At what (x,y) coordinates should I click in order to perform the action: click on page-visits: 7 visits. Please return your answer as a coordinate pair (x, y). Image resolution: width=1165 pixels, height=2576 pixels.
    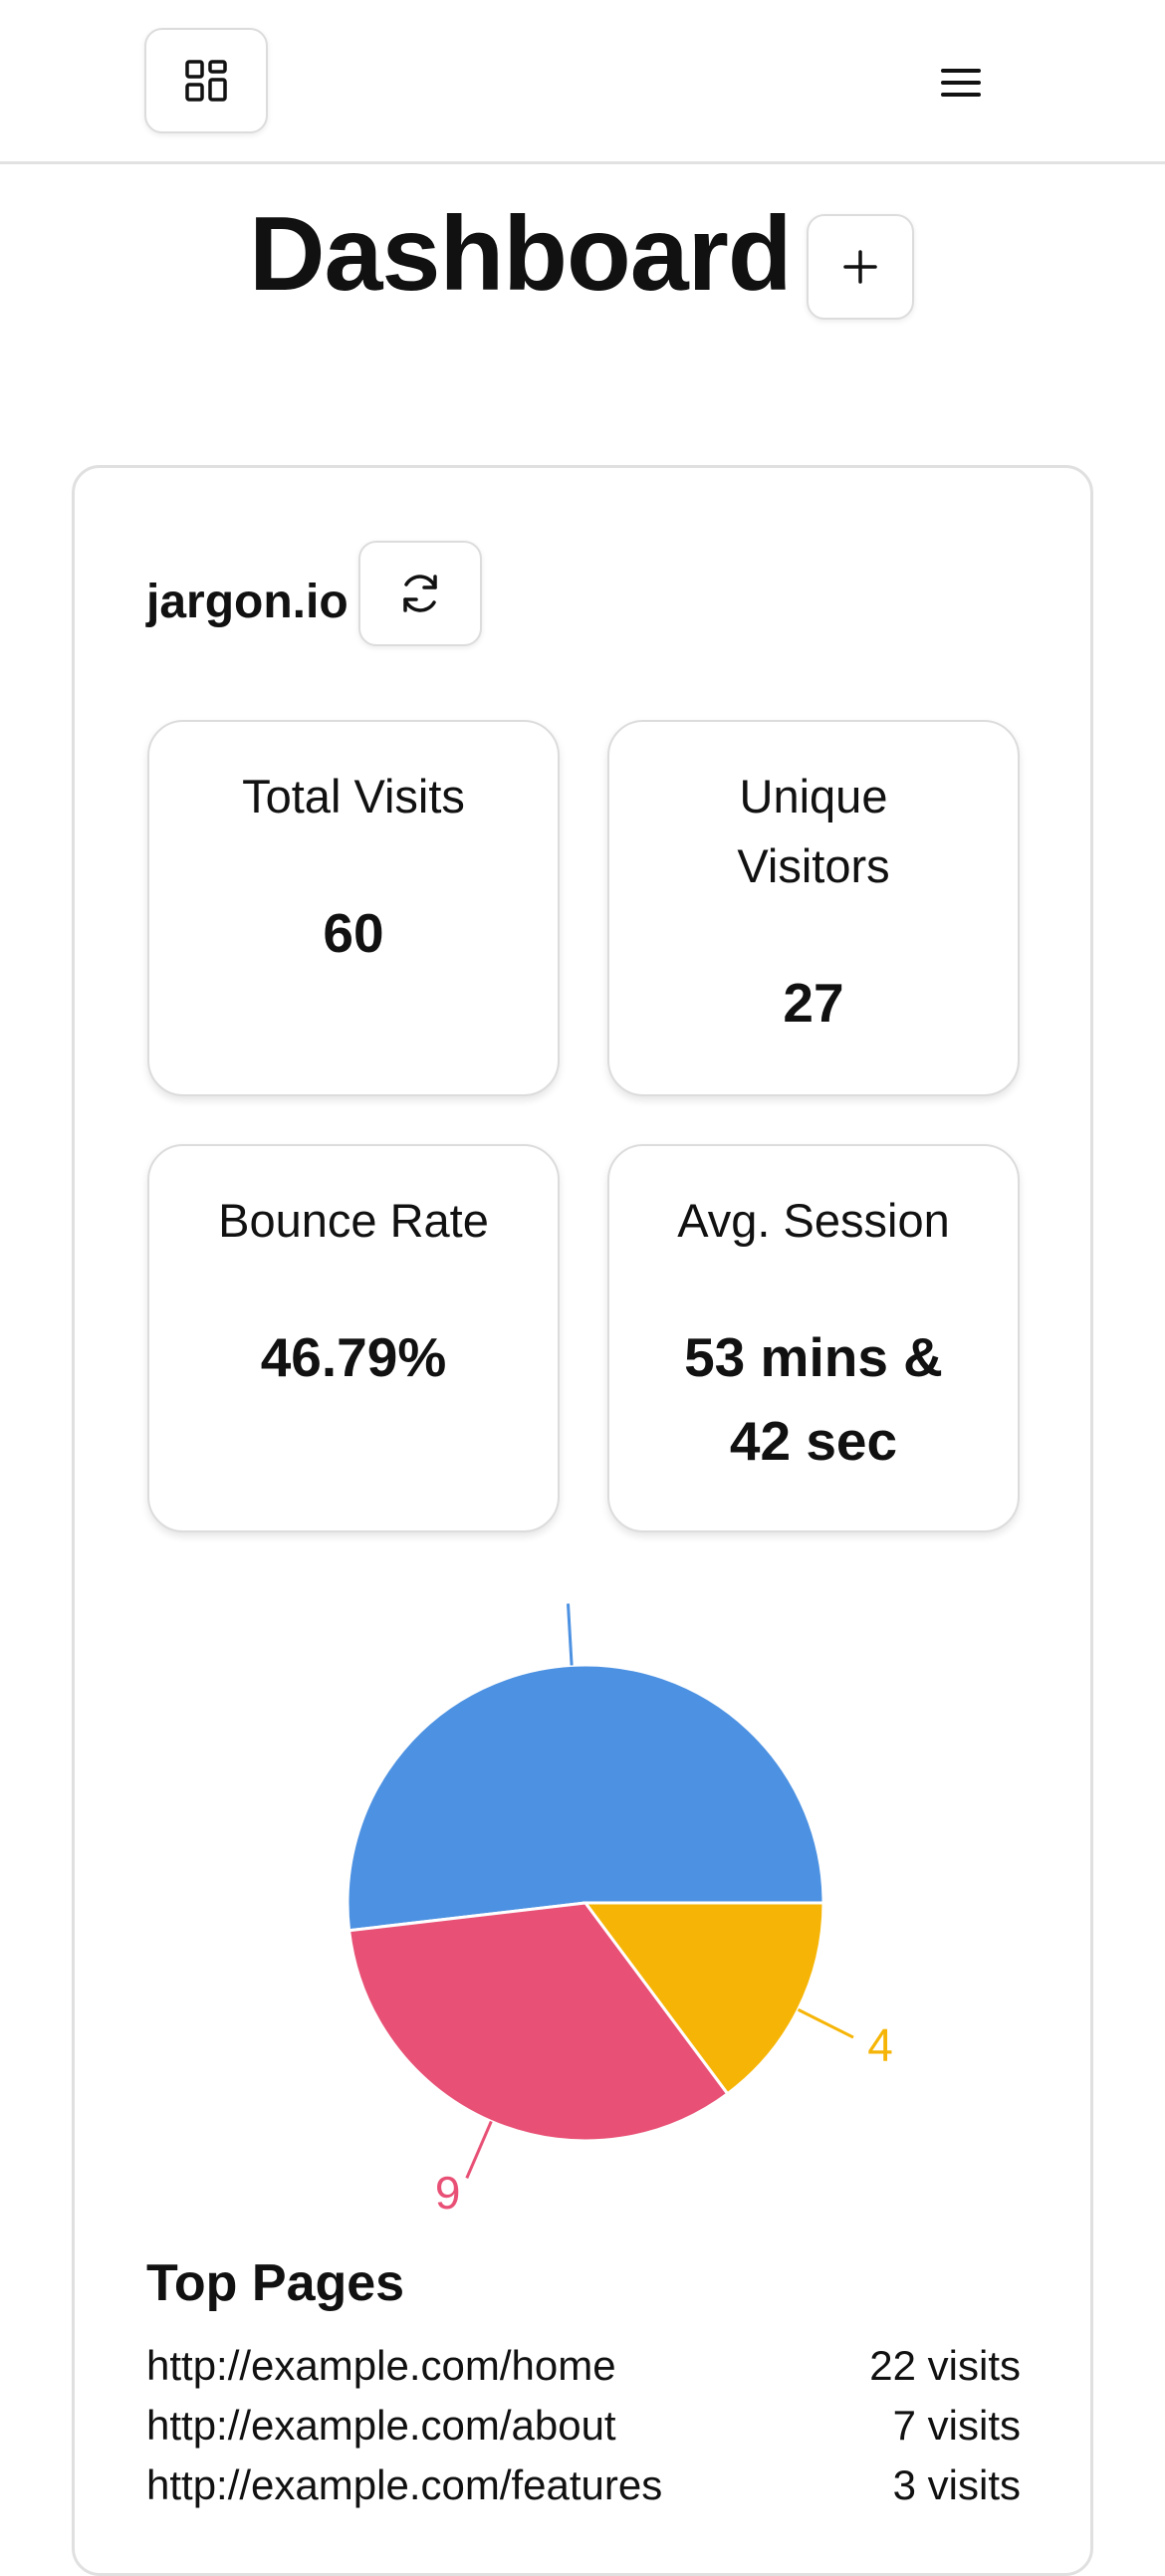
    Looking at the image, I should click on (957, 2425).